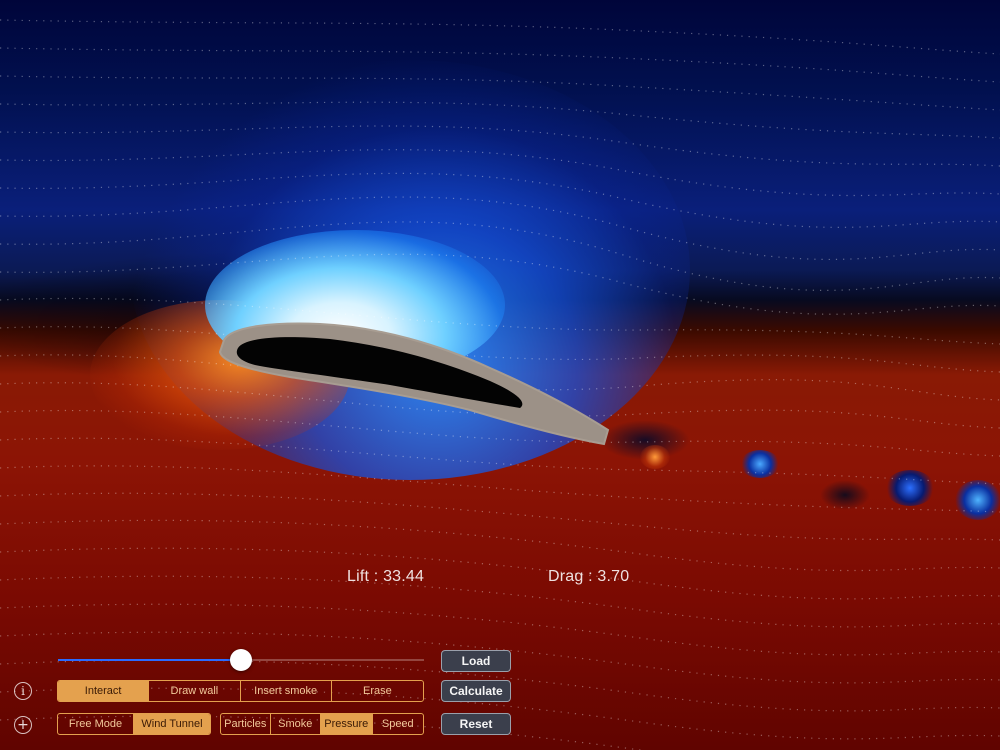  Describe the element at coordinates (246, 724) in the screenshot. I see `tab-particles: Particles` at that location.